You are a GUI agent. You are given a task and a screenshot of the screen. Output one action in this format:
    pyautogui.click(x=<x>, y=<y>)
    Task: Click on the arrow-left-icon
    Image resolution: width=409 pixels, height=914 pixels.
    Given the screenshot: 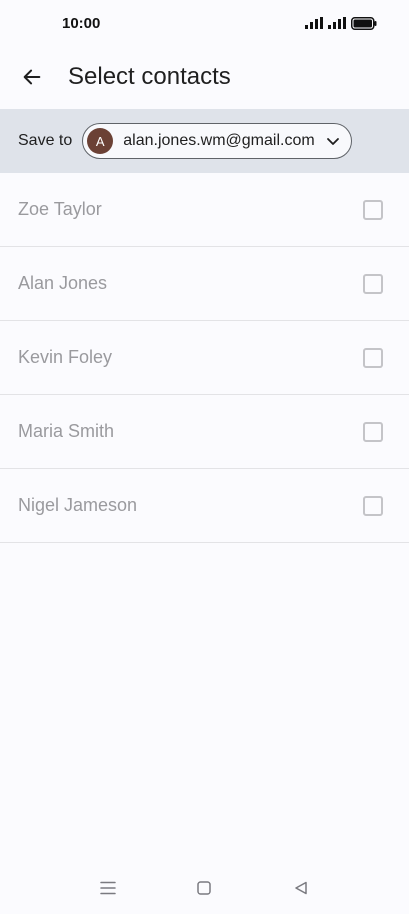 What is the action you would take?
    pyautogui.click(x=32, y=77)
    